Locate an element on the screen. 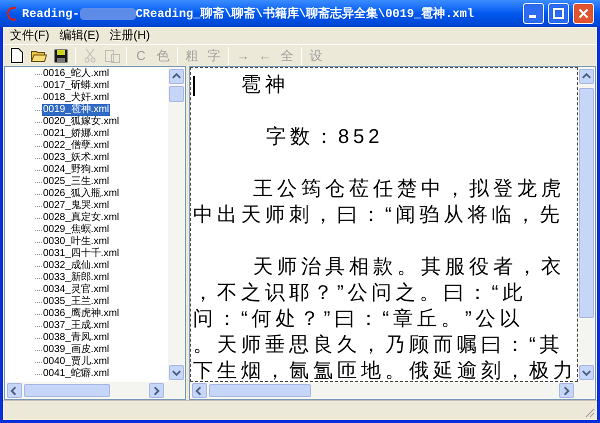  document-line: 天师治具相款。其服役者，衣 is located at coordinates (409, 267).